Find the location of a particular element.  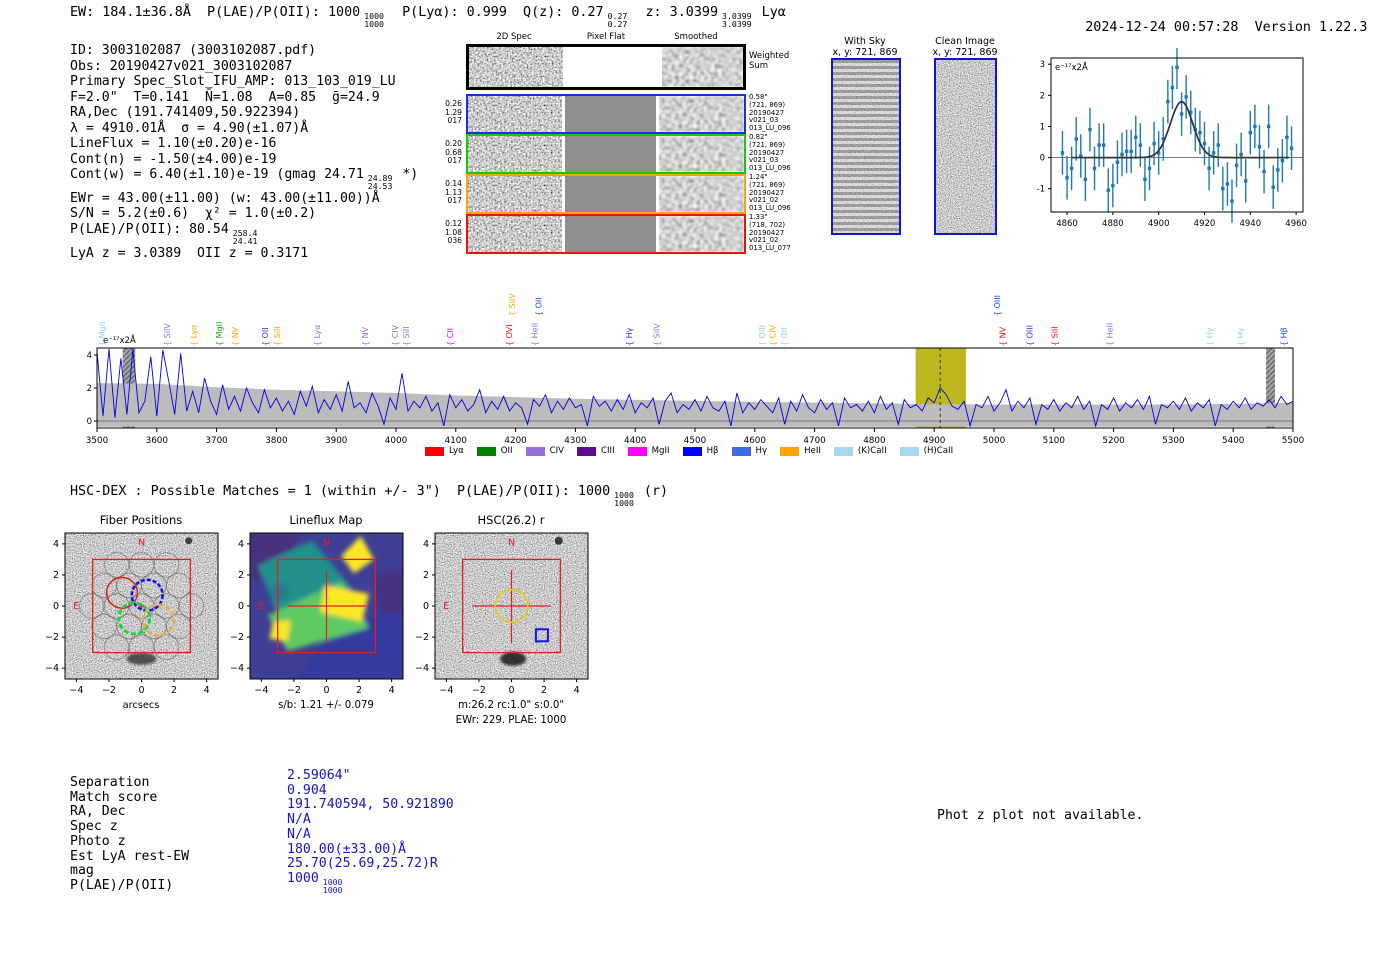

svg-text: 4880 is located at coordinates (1113, 224).